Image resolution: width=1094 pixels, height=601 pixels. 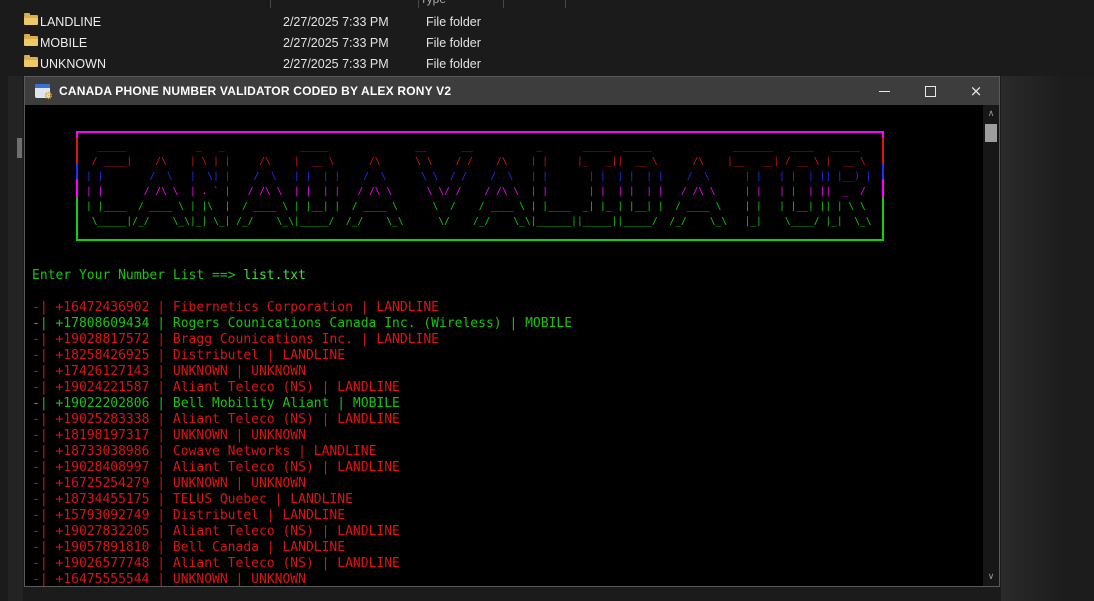 I want to click on nav-pane-scrollbar-thumb, so click(x=19, y=148).